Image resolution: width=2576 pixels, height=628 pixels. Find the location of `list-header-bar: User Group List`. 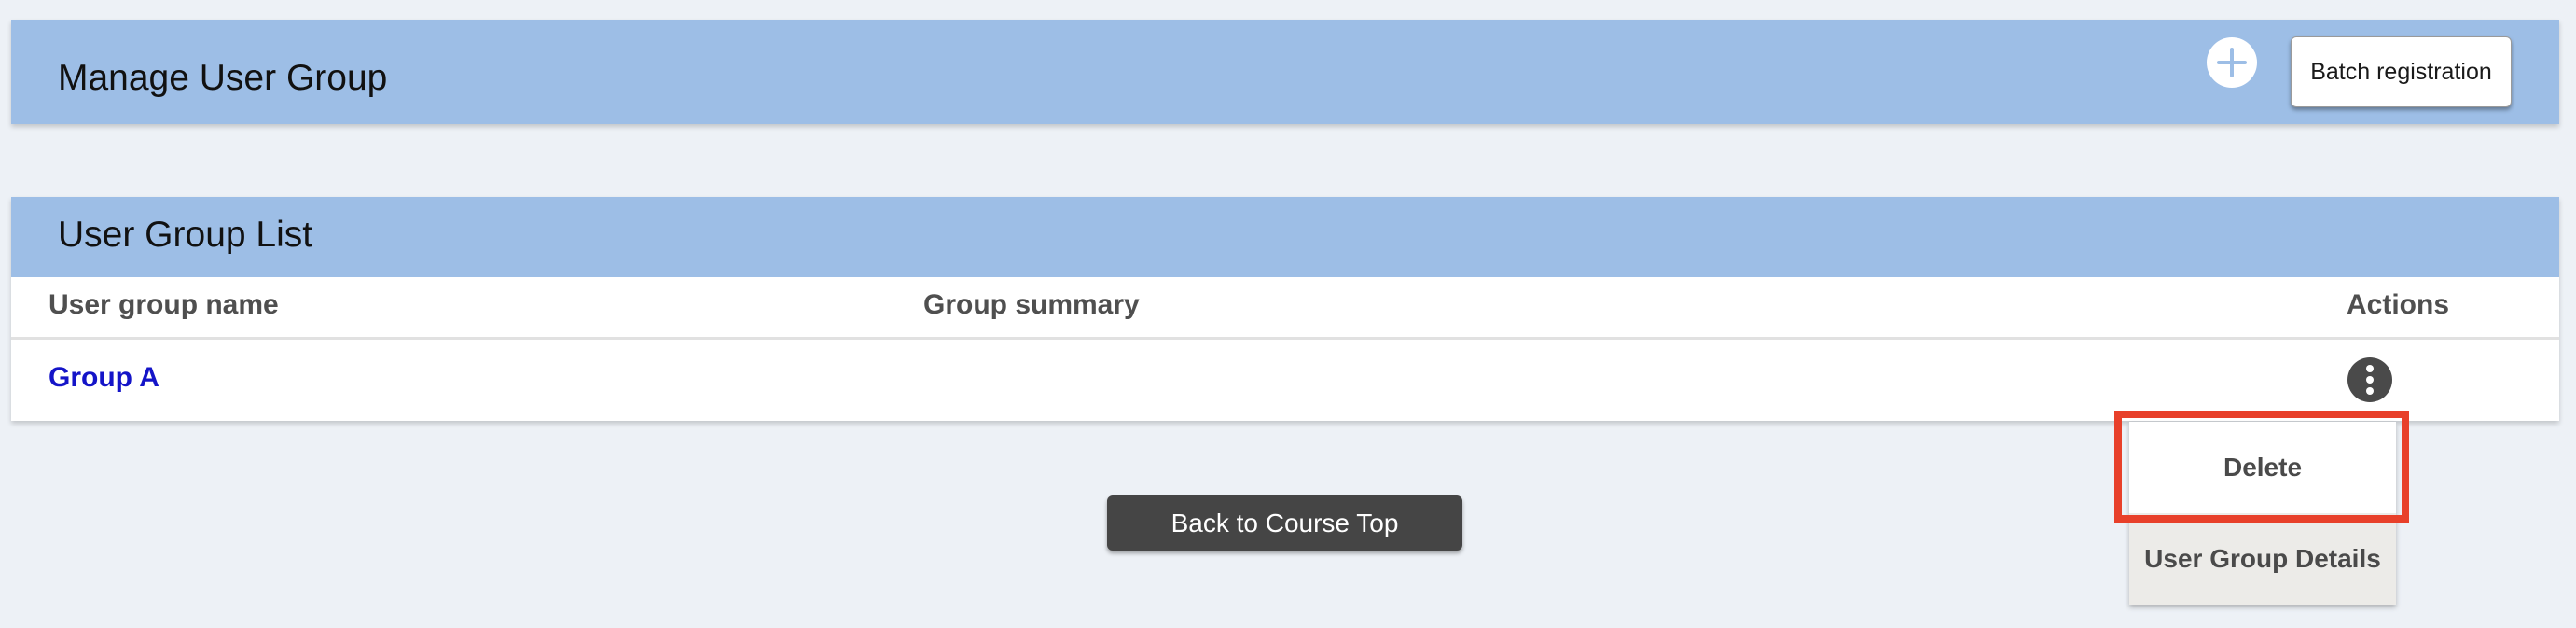

list-header-bar: User Group List is located at coordinates (1285, 237).